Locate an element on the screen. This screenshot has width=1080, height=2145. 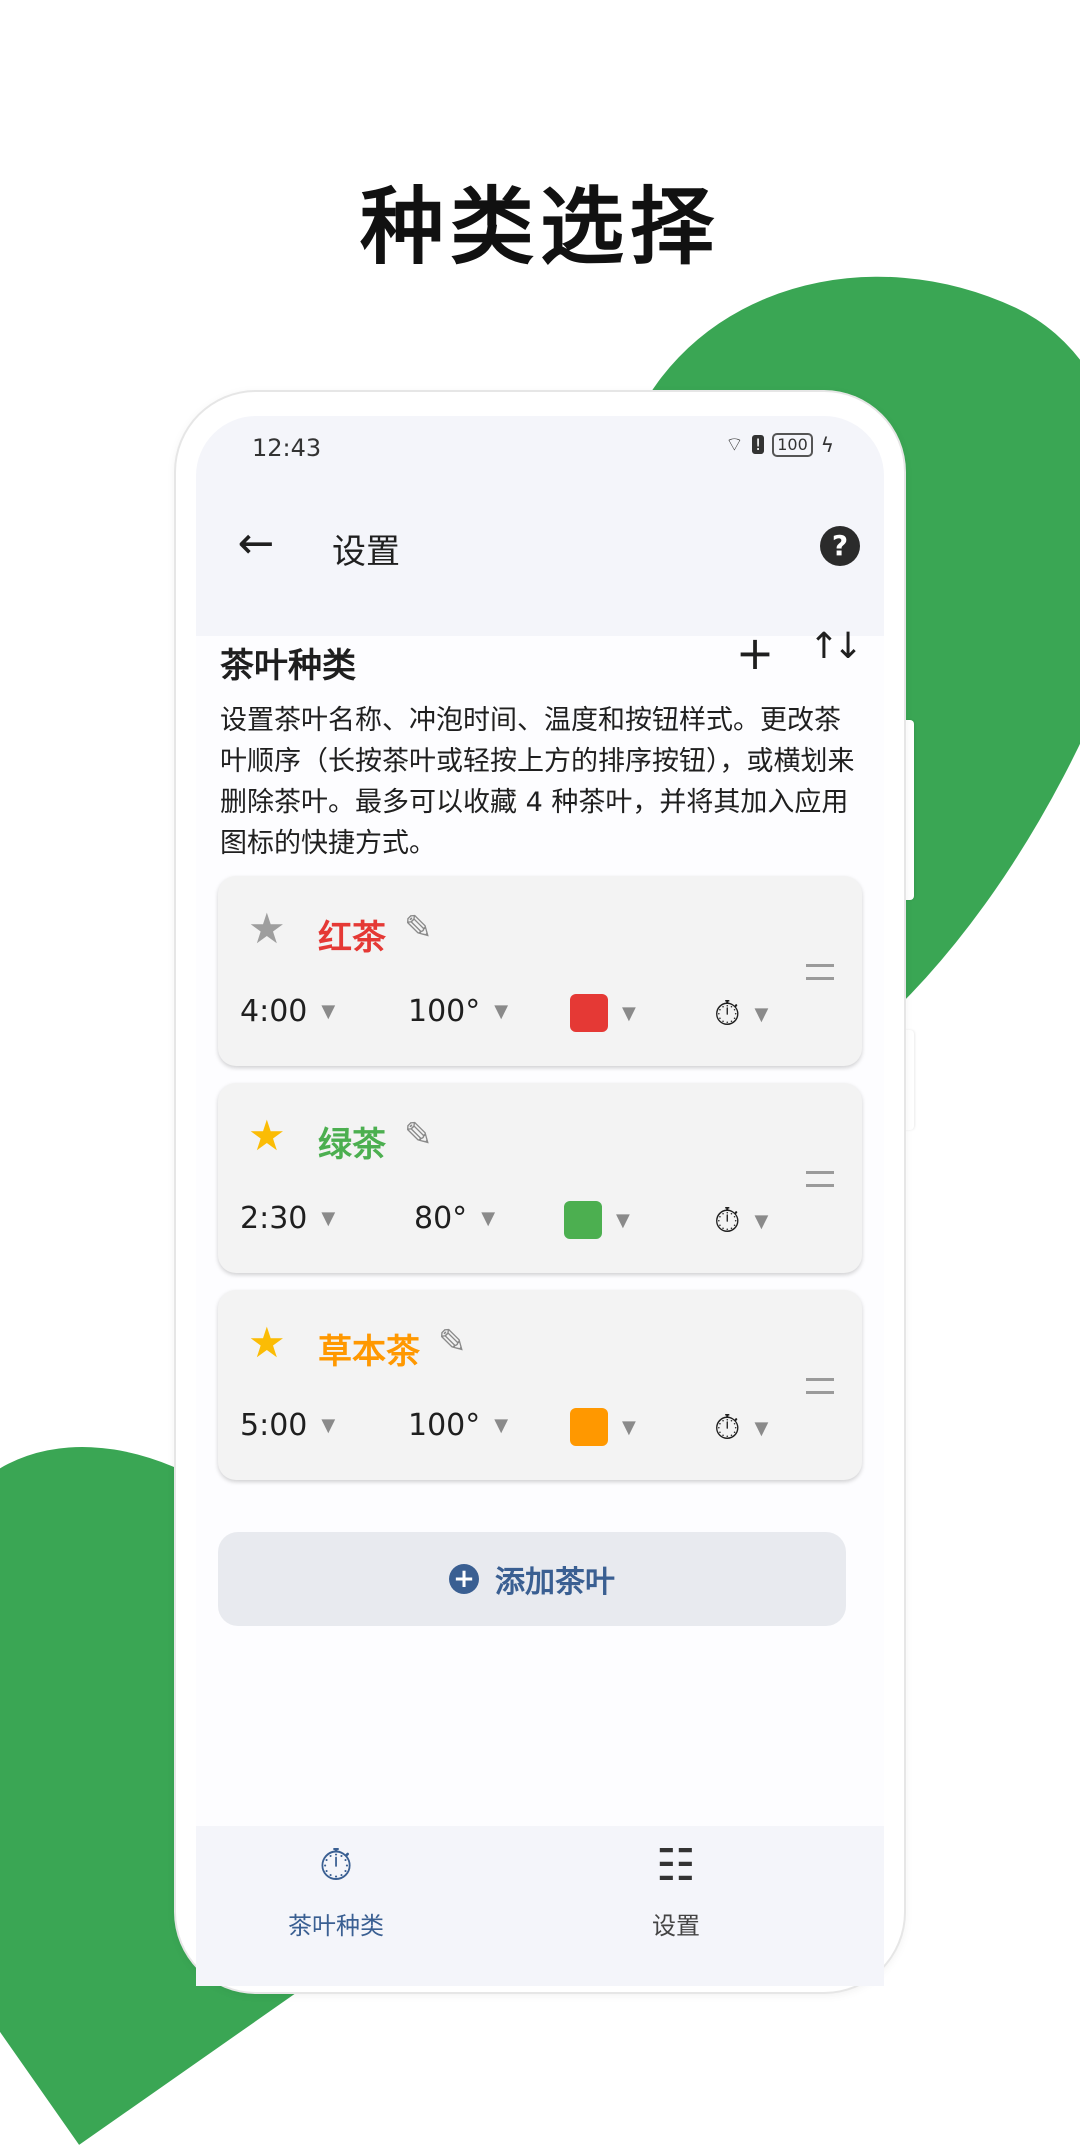
back-arrow-icon: ← is located at coordinates (256, 544).